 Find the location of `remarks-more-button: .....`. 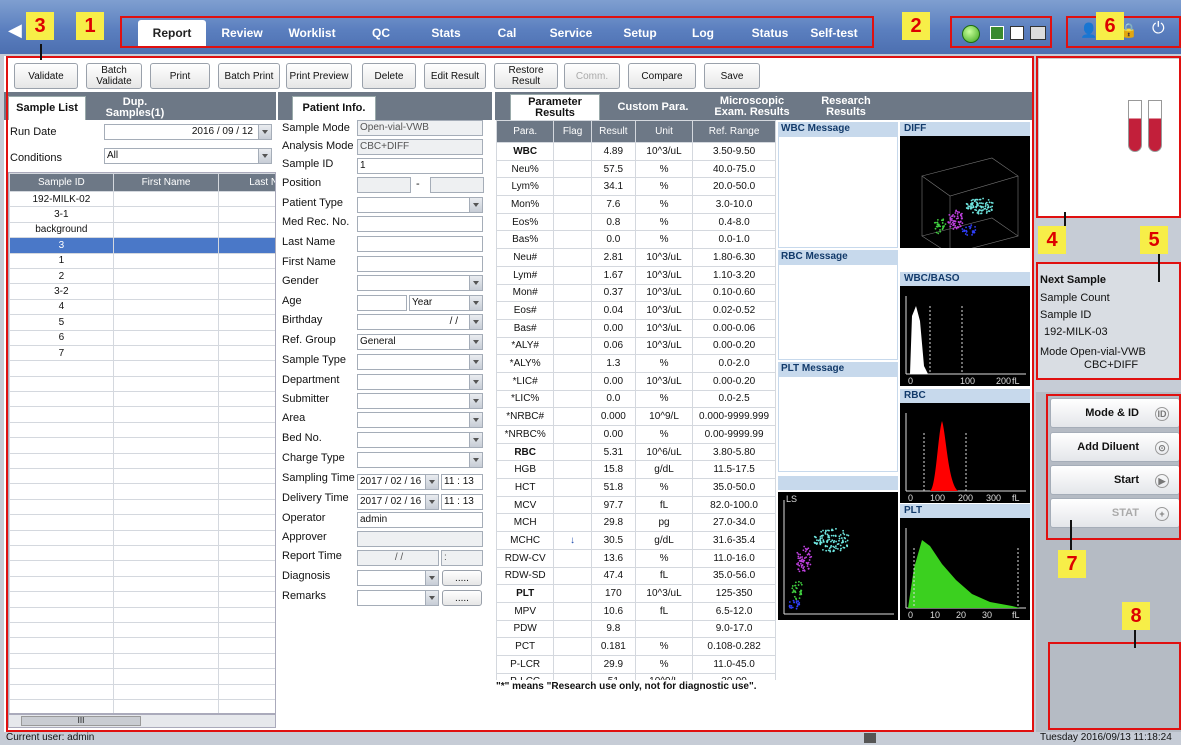

remarks-more-button: ..... is located at coordinates (462, 598).